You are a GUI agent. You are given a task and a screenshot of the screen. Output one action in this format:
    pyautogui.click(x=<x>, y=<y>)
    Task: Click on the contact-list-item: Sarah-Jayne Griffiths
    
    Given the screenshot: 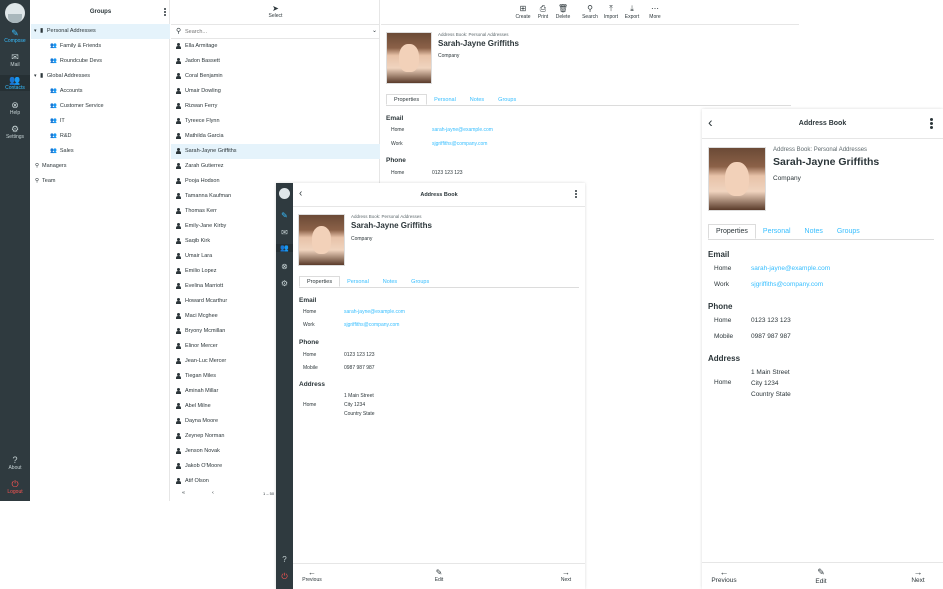 What is the action you would take?
    pyautogui.click(x=275, y=151)
    